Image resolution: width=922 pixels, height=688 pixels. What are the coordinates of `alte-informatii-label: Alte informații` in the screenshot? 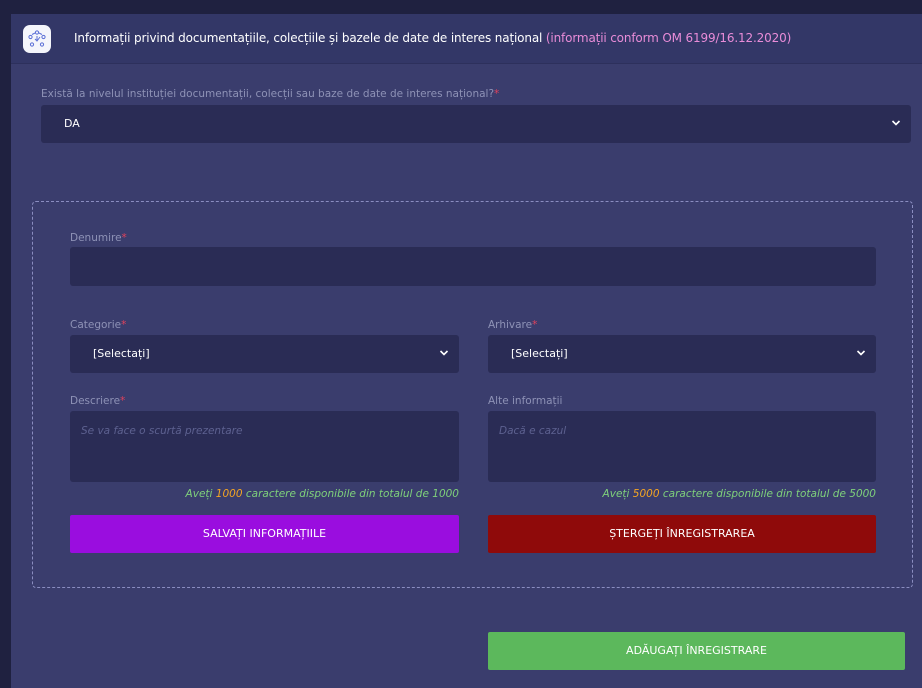 It's located at (525, 401).